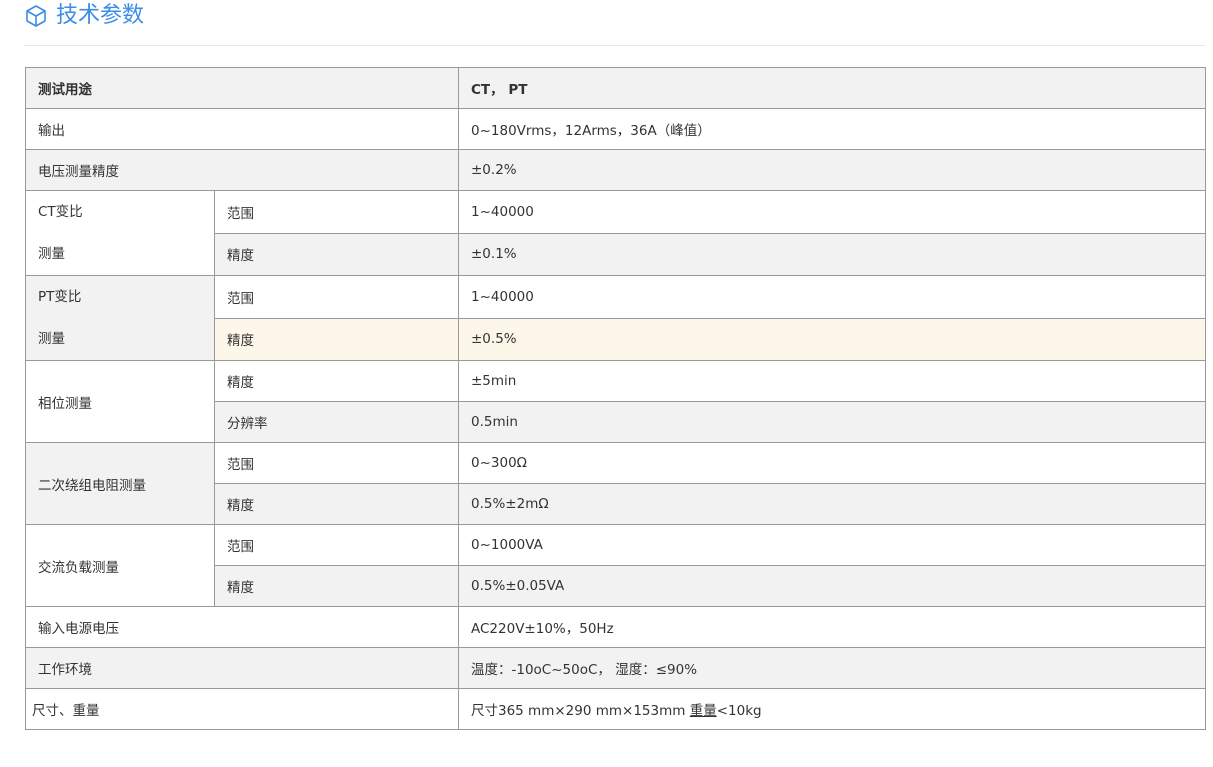 The height and width of the screenshot is (767, 1213). Describe the element at coordinates (739, 711) in the screenshot. I see `size-weight-value-suffix: <10kg` at that location.